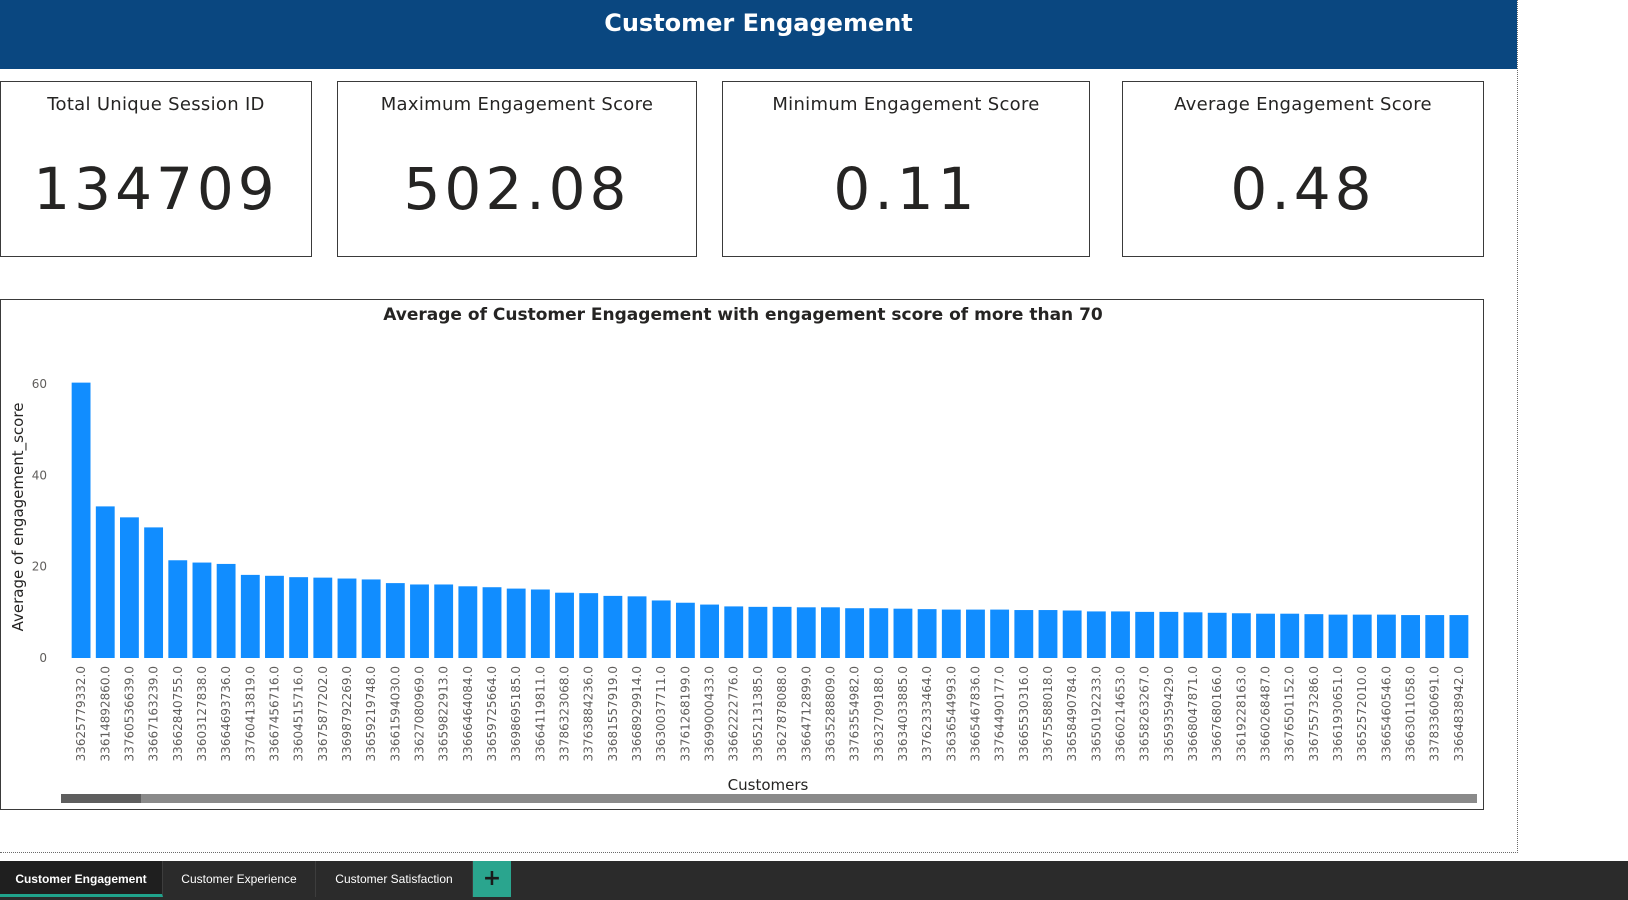 Image resolution: width=1628 pixels, height=900 pixels. What do you see at coordinates (758, 34) in the screenshot?
I see `page-title: Customer Engagement` at bounding box center [758, 34].